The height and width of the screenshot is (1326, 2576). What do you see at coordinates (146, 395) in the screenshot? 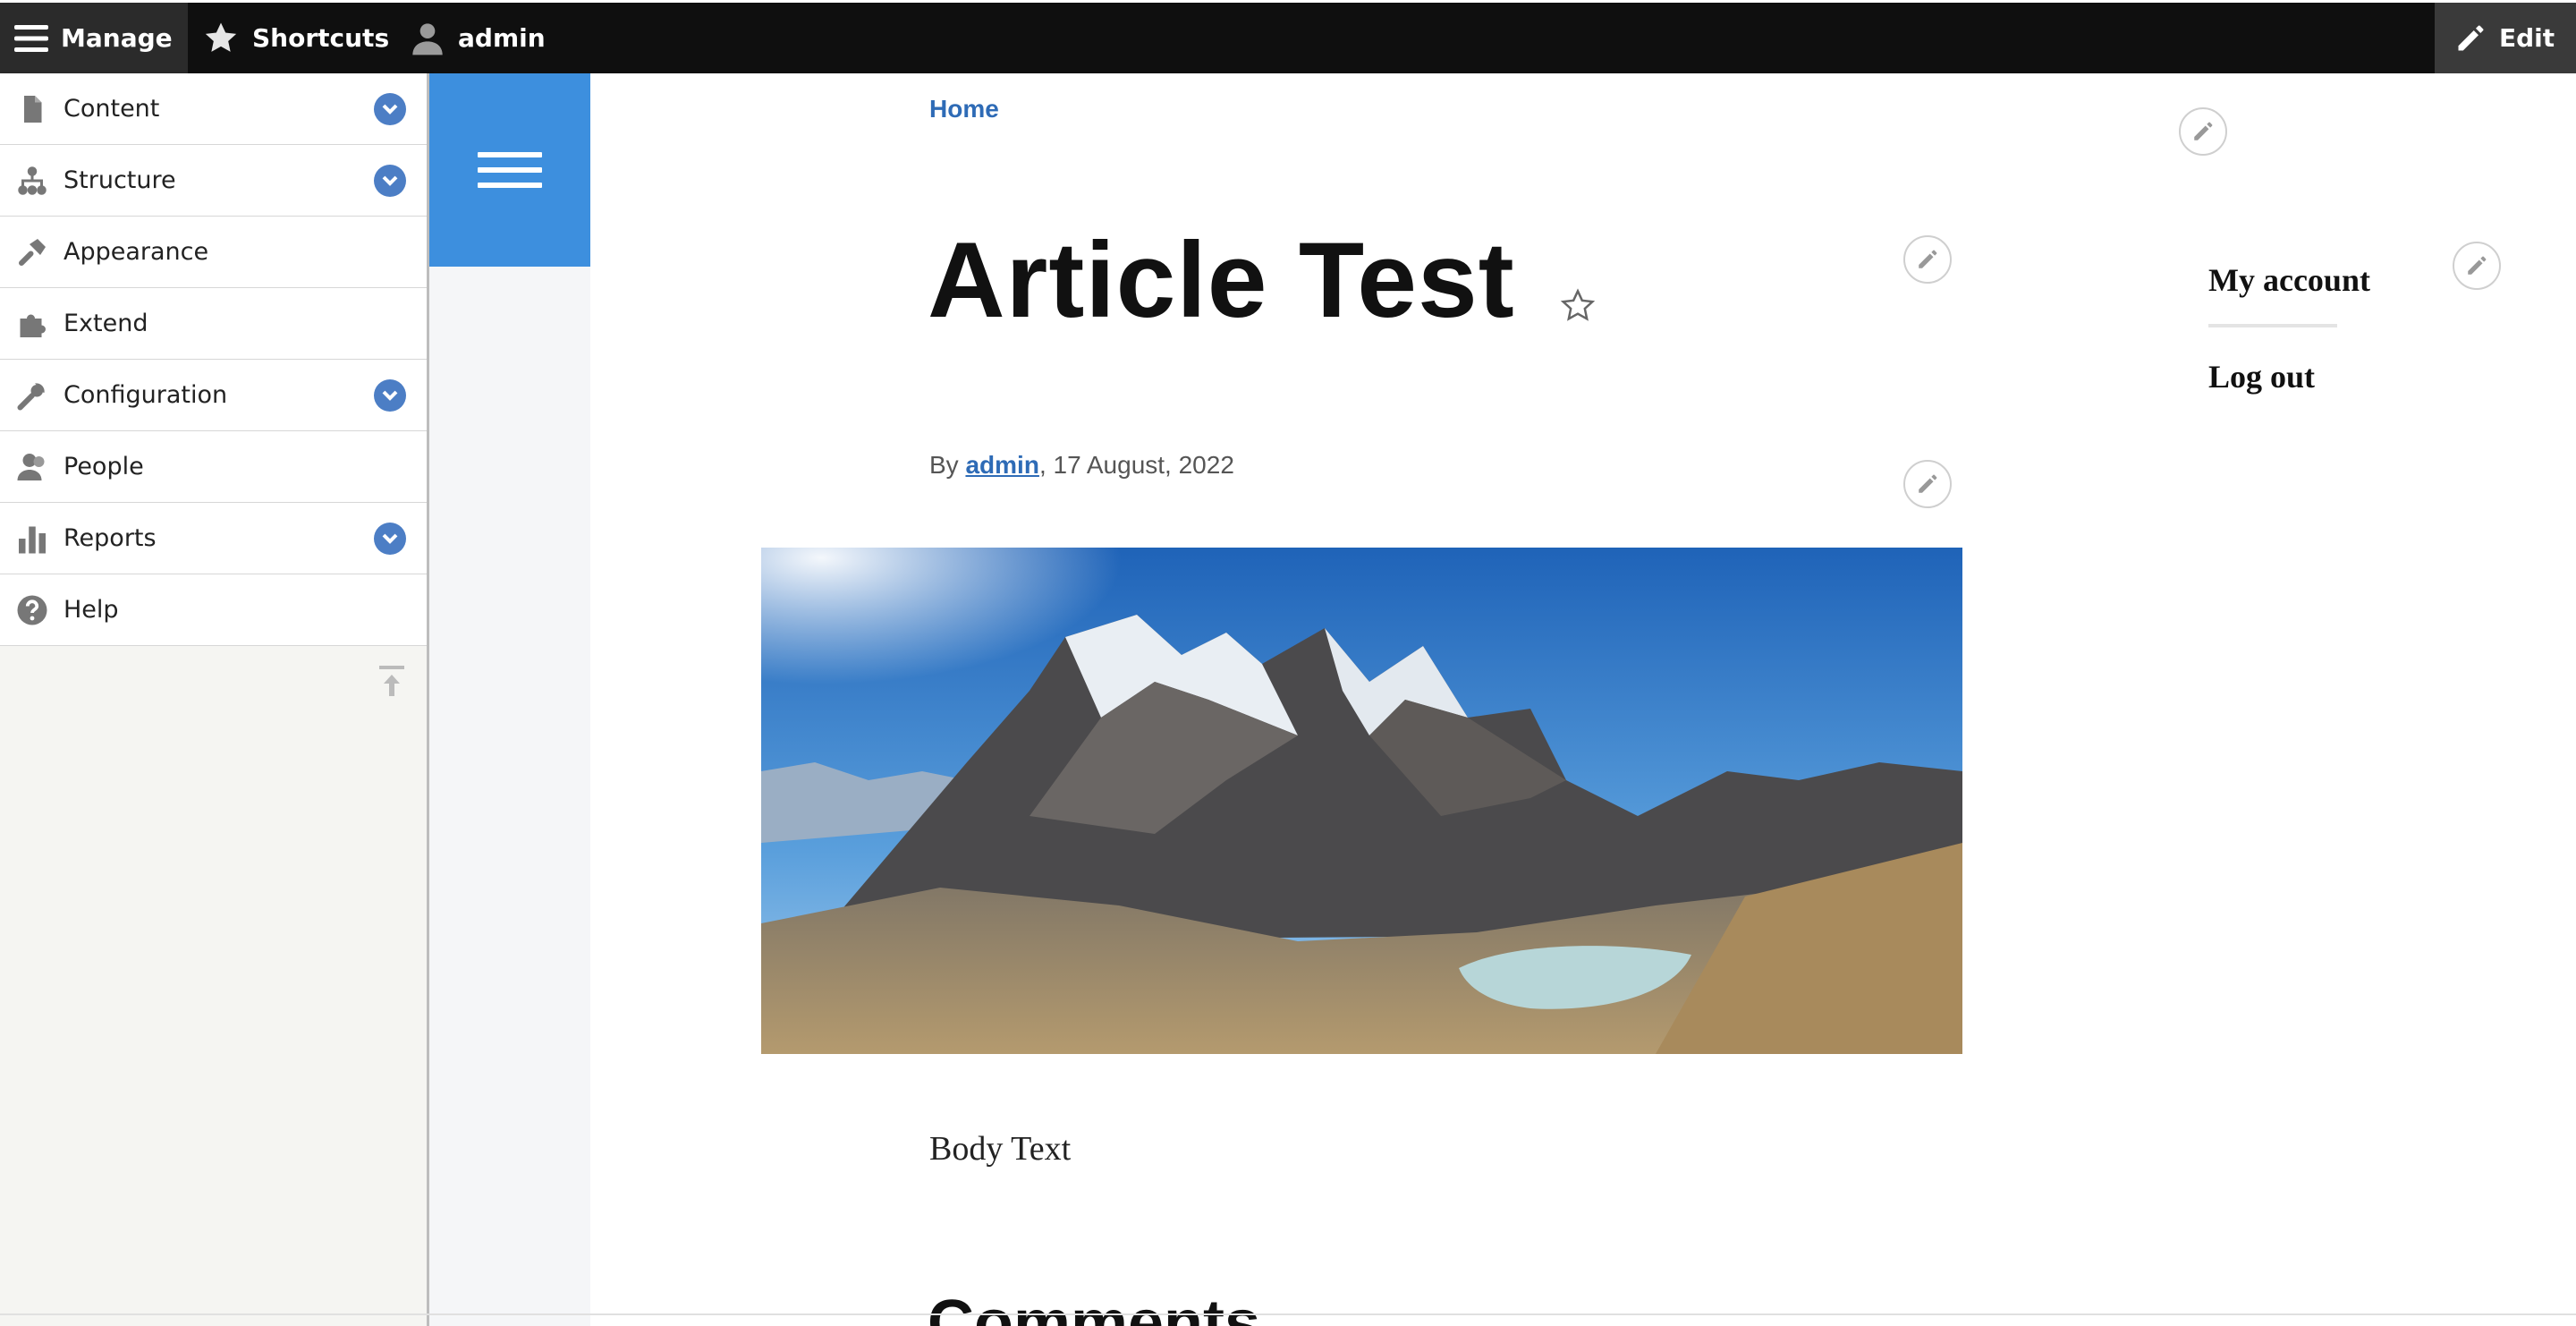
I see `menu-item-label: Configuration` at bounding box center [146, 395].